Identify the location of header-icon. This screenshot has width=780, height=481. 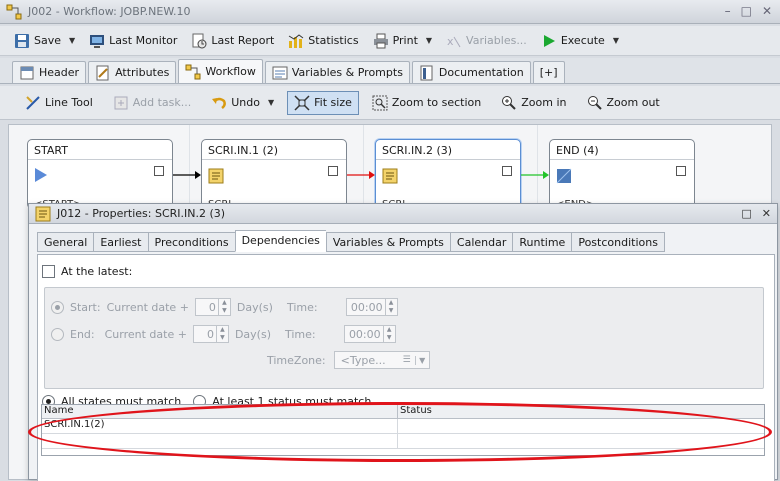
(27, 72).